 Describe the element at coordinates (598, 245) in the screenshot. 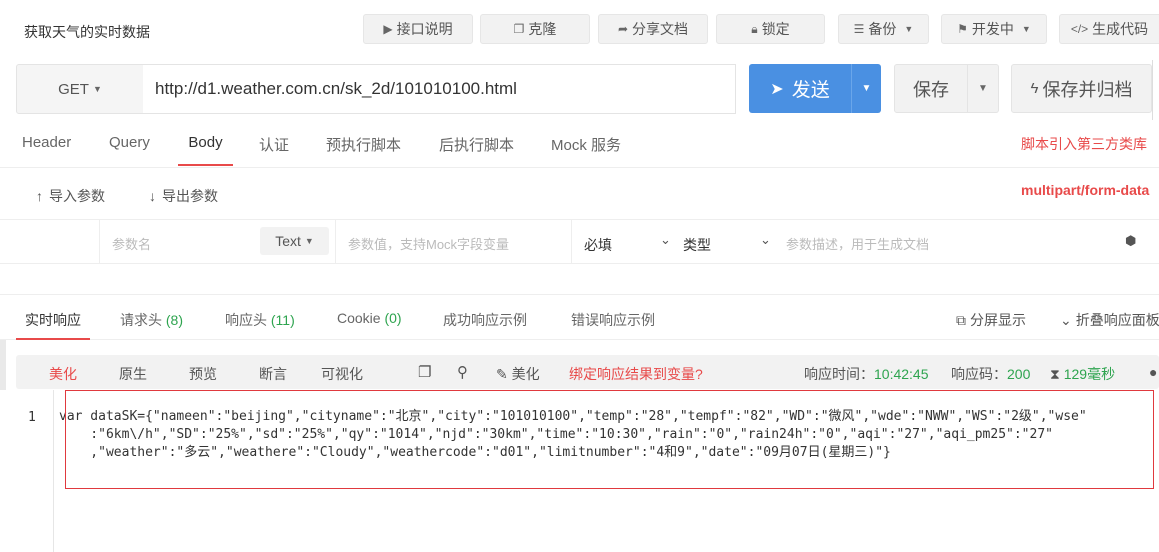

I see `required-select: 必填` at that location.